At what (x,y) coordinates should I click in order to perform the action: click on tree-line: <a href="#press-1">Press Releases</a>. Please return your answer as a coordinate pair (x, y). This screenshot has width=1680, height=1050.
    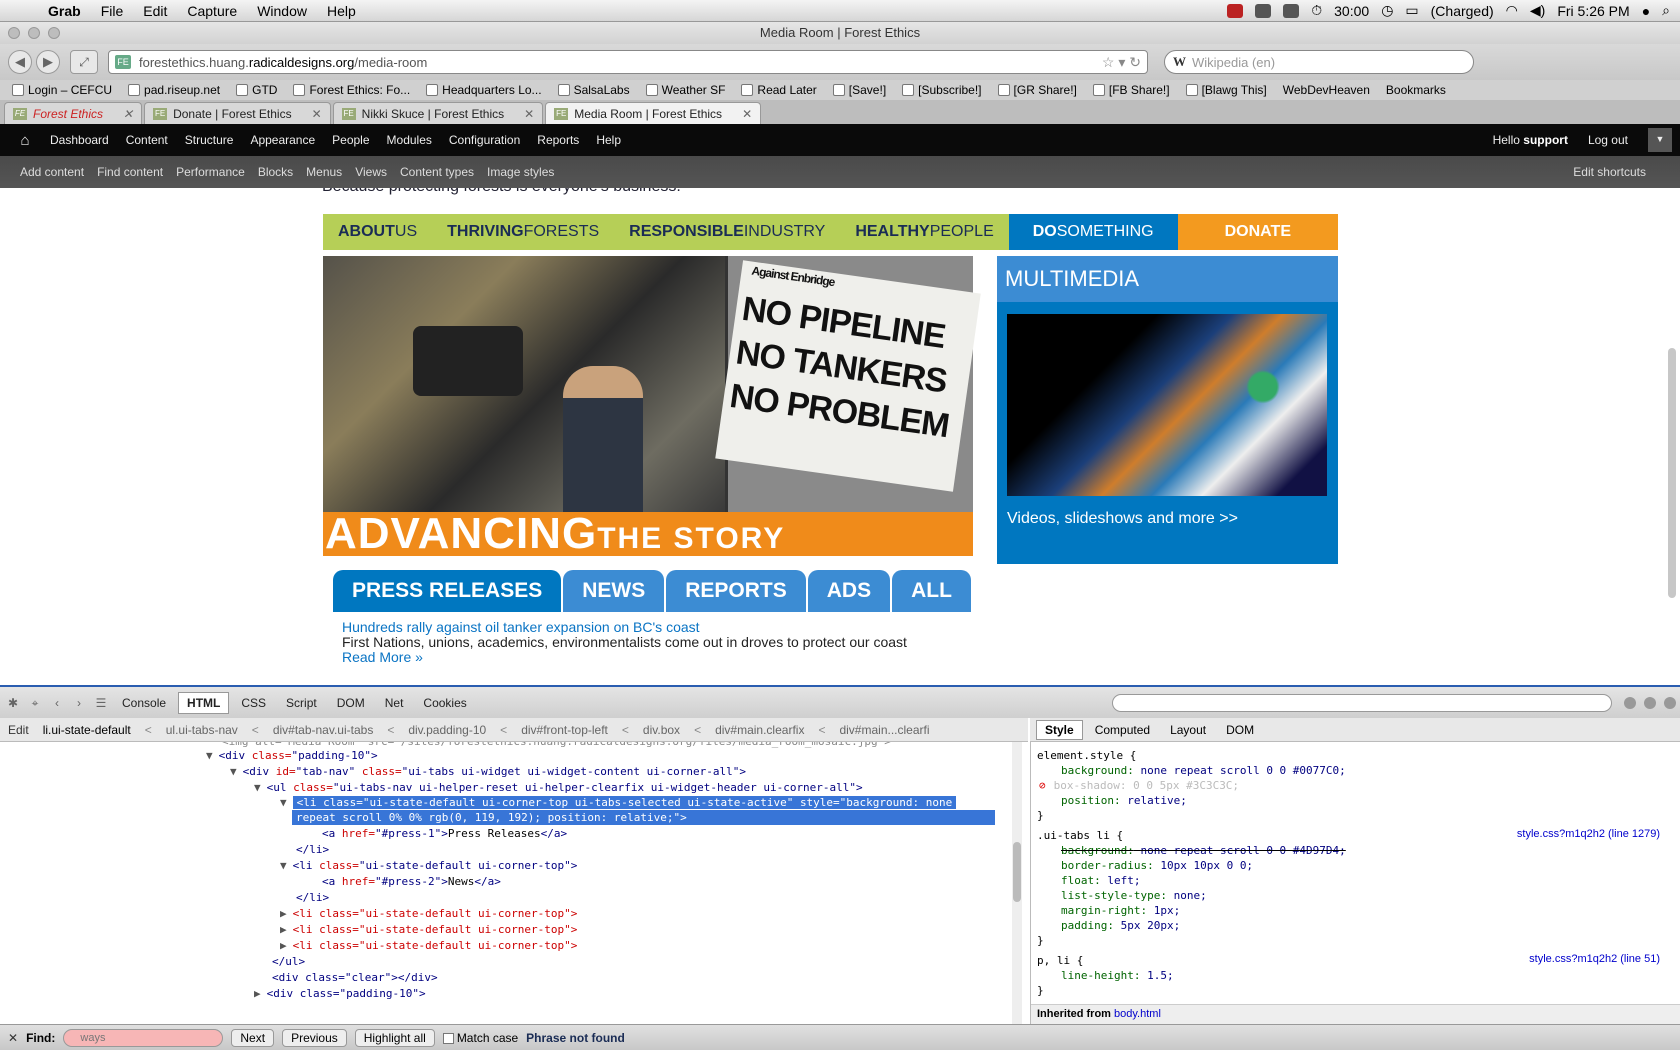
    Looking at the image, I should click on (444, 834).